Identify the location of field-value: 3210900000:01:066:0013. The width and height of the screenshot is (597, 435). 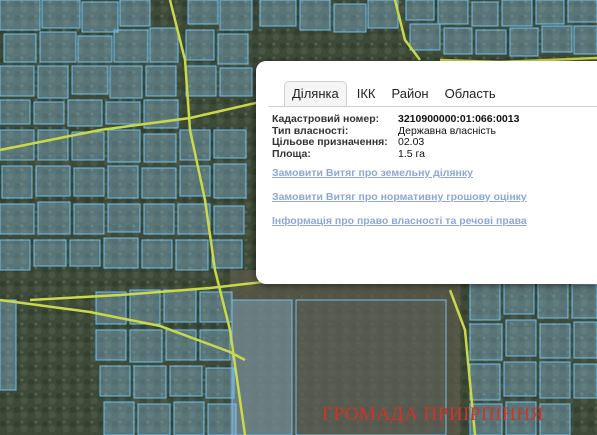
(459, 119).